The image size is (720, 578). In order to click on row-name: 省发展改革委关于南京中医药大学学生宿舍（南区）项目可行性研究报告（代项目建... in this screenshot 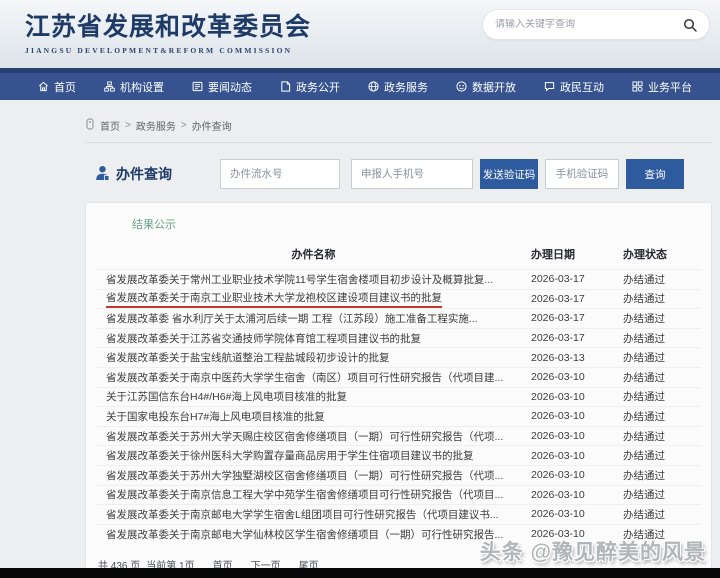, I will do `click(313, 377)`.